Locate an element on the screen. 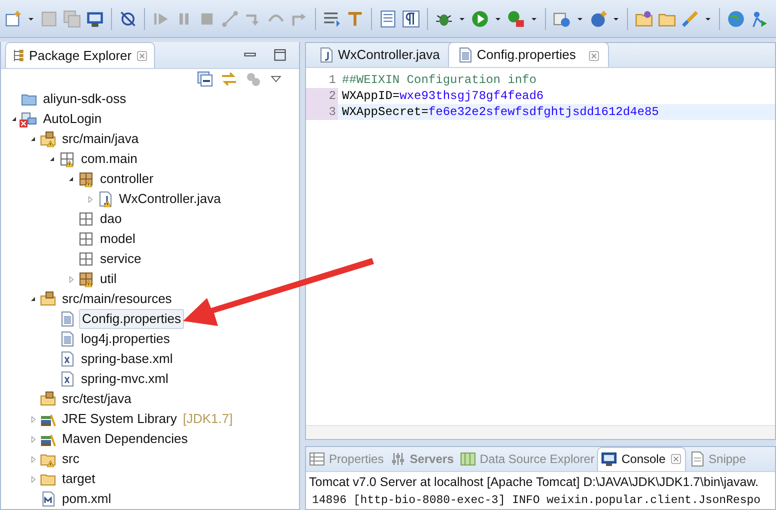 Image resolution: width=776 pixels, height=510 pixels. new-icon is located at coordinates (13, 19).